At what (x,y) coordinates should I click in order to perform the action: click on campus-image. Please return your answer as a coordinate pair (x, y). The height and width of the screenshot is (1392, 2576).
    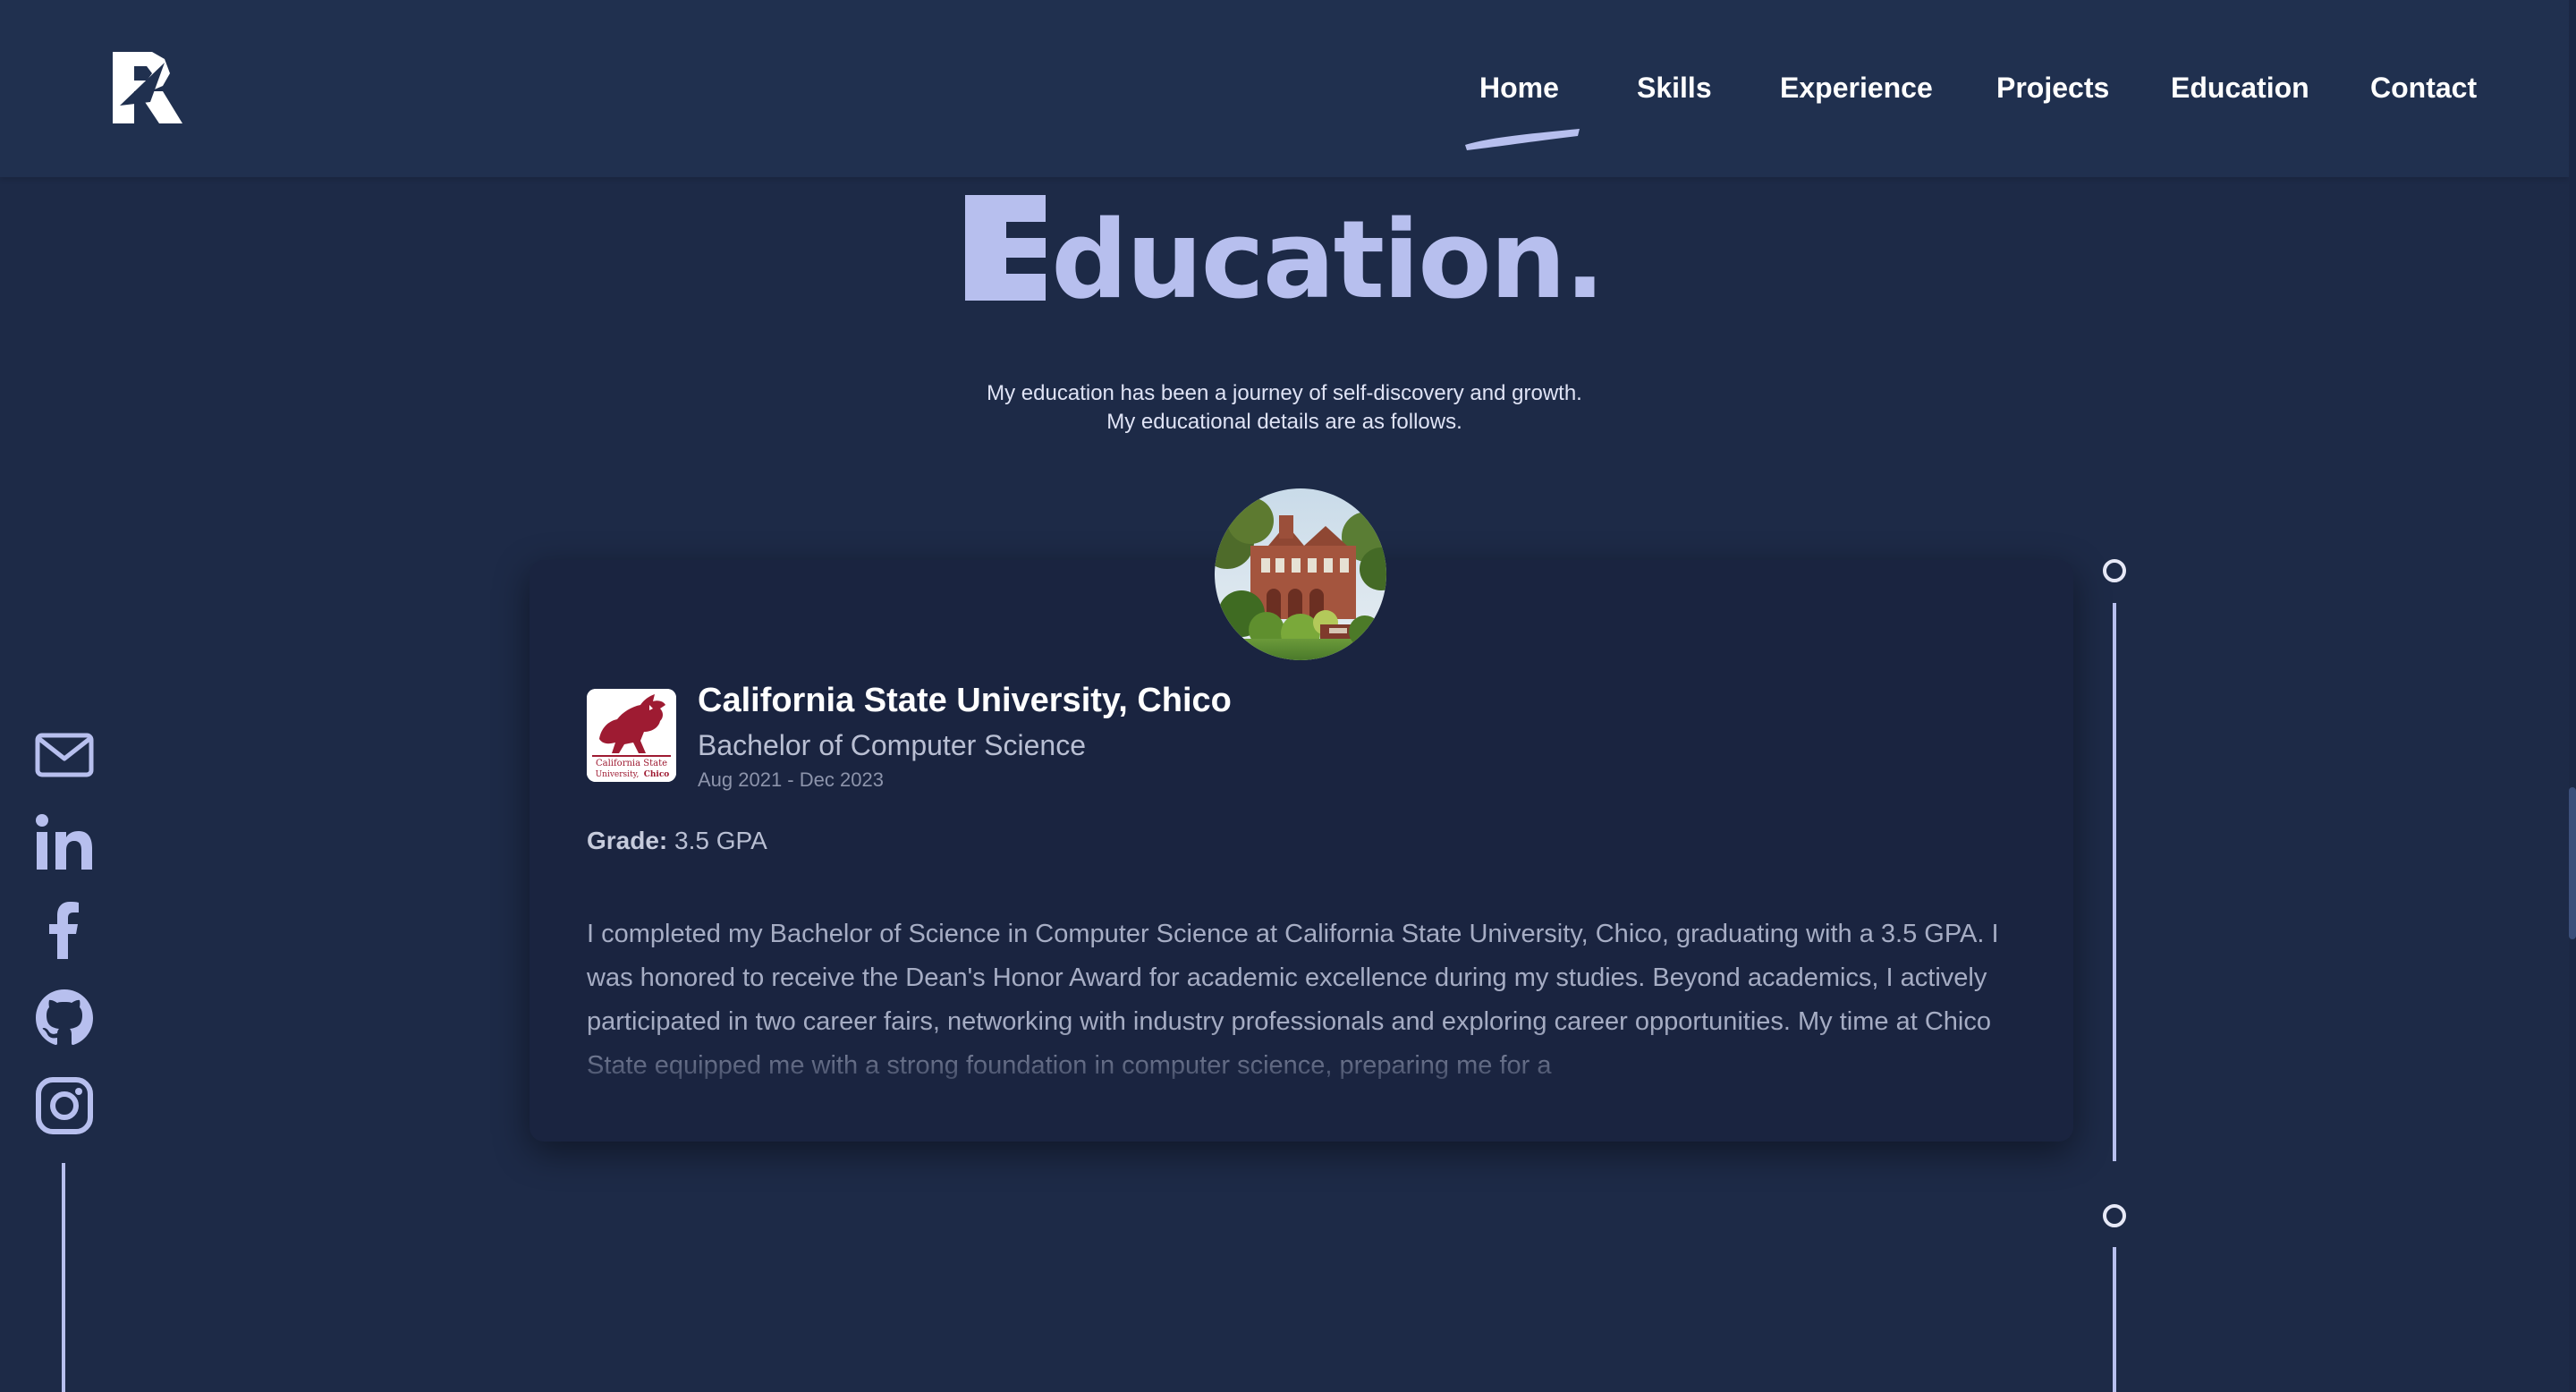
    Looking at the image, I should click on (1300, 574).